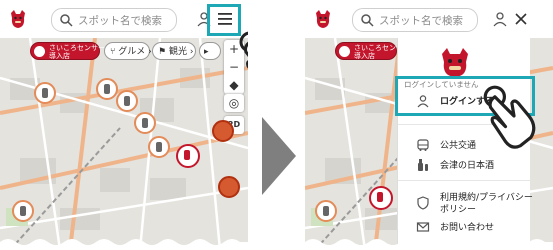  What do you see at coordinates (458, 210) in the screenshot?
I see `menu-item-label-line2: ポリシー` at bounding box center [458, 210].